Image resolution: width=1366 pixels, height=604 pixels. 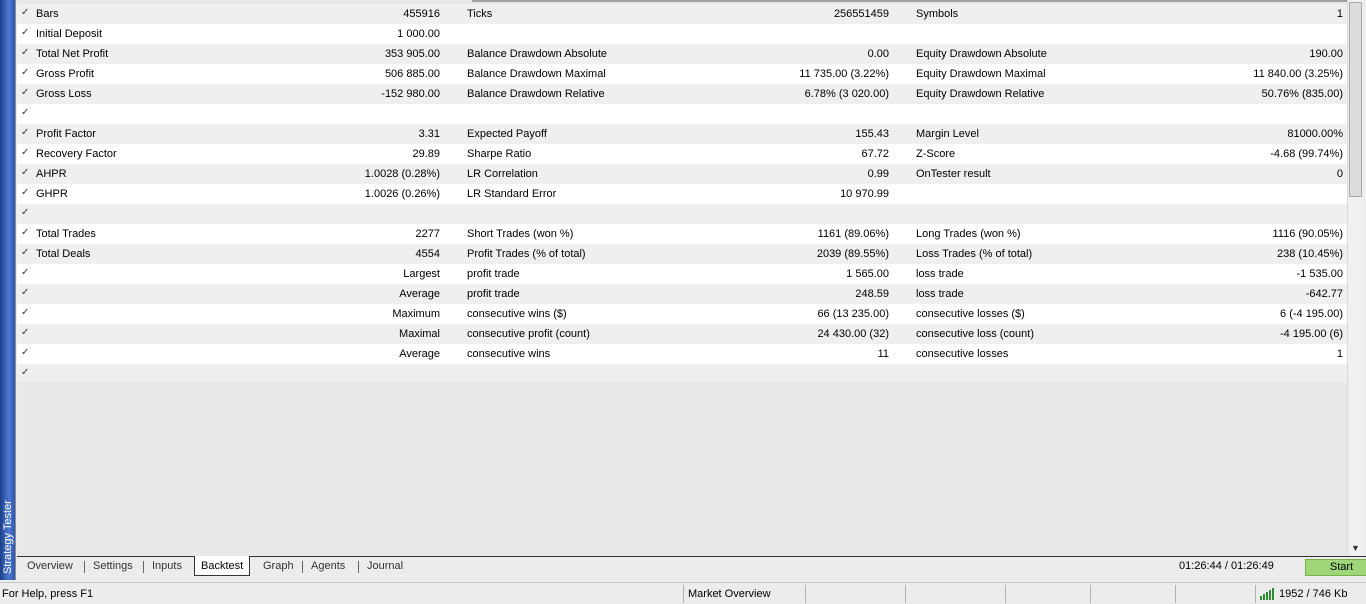 I want to click on report-value-col3: 6 (-4 195.00), so click(x=1311, y=314).